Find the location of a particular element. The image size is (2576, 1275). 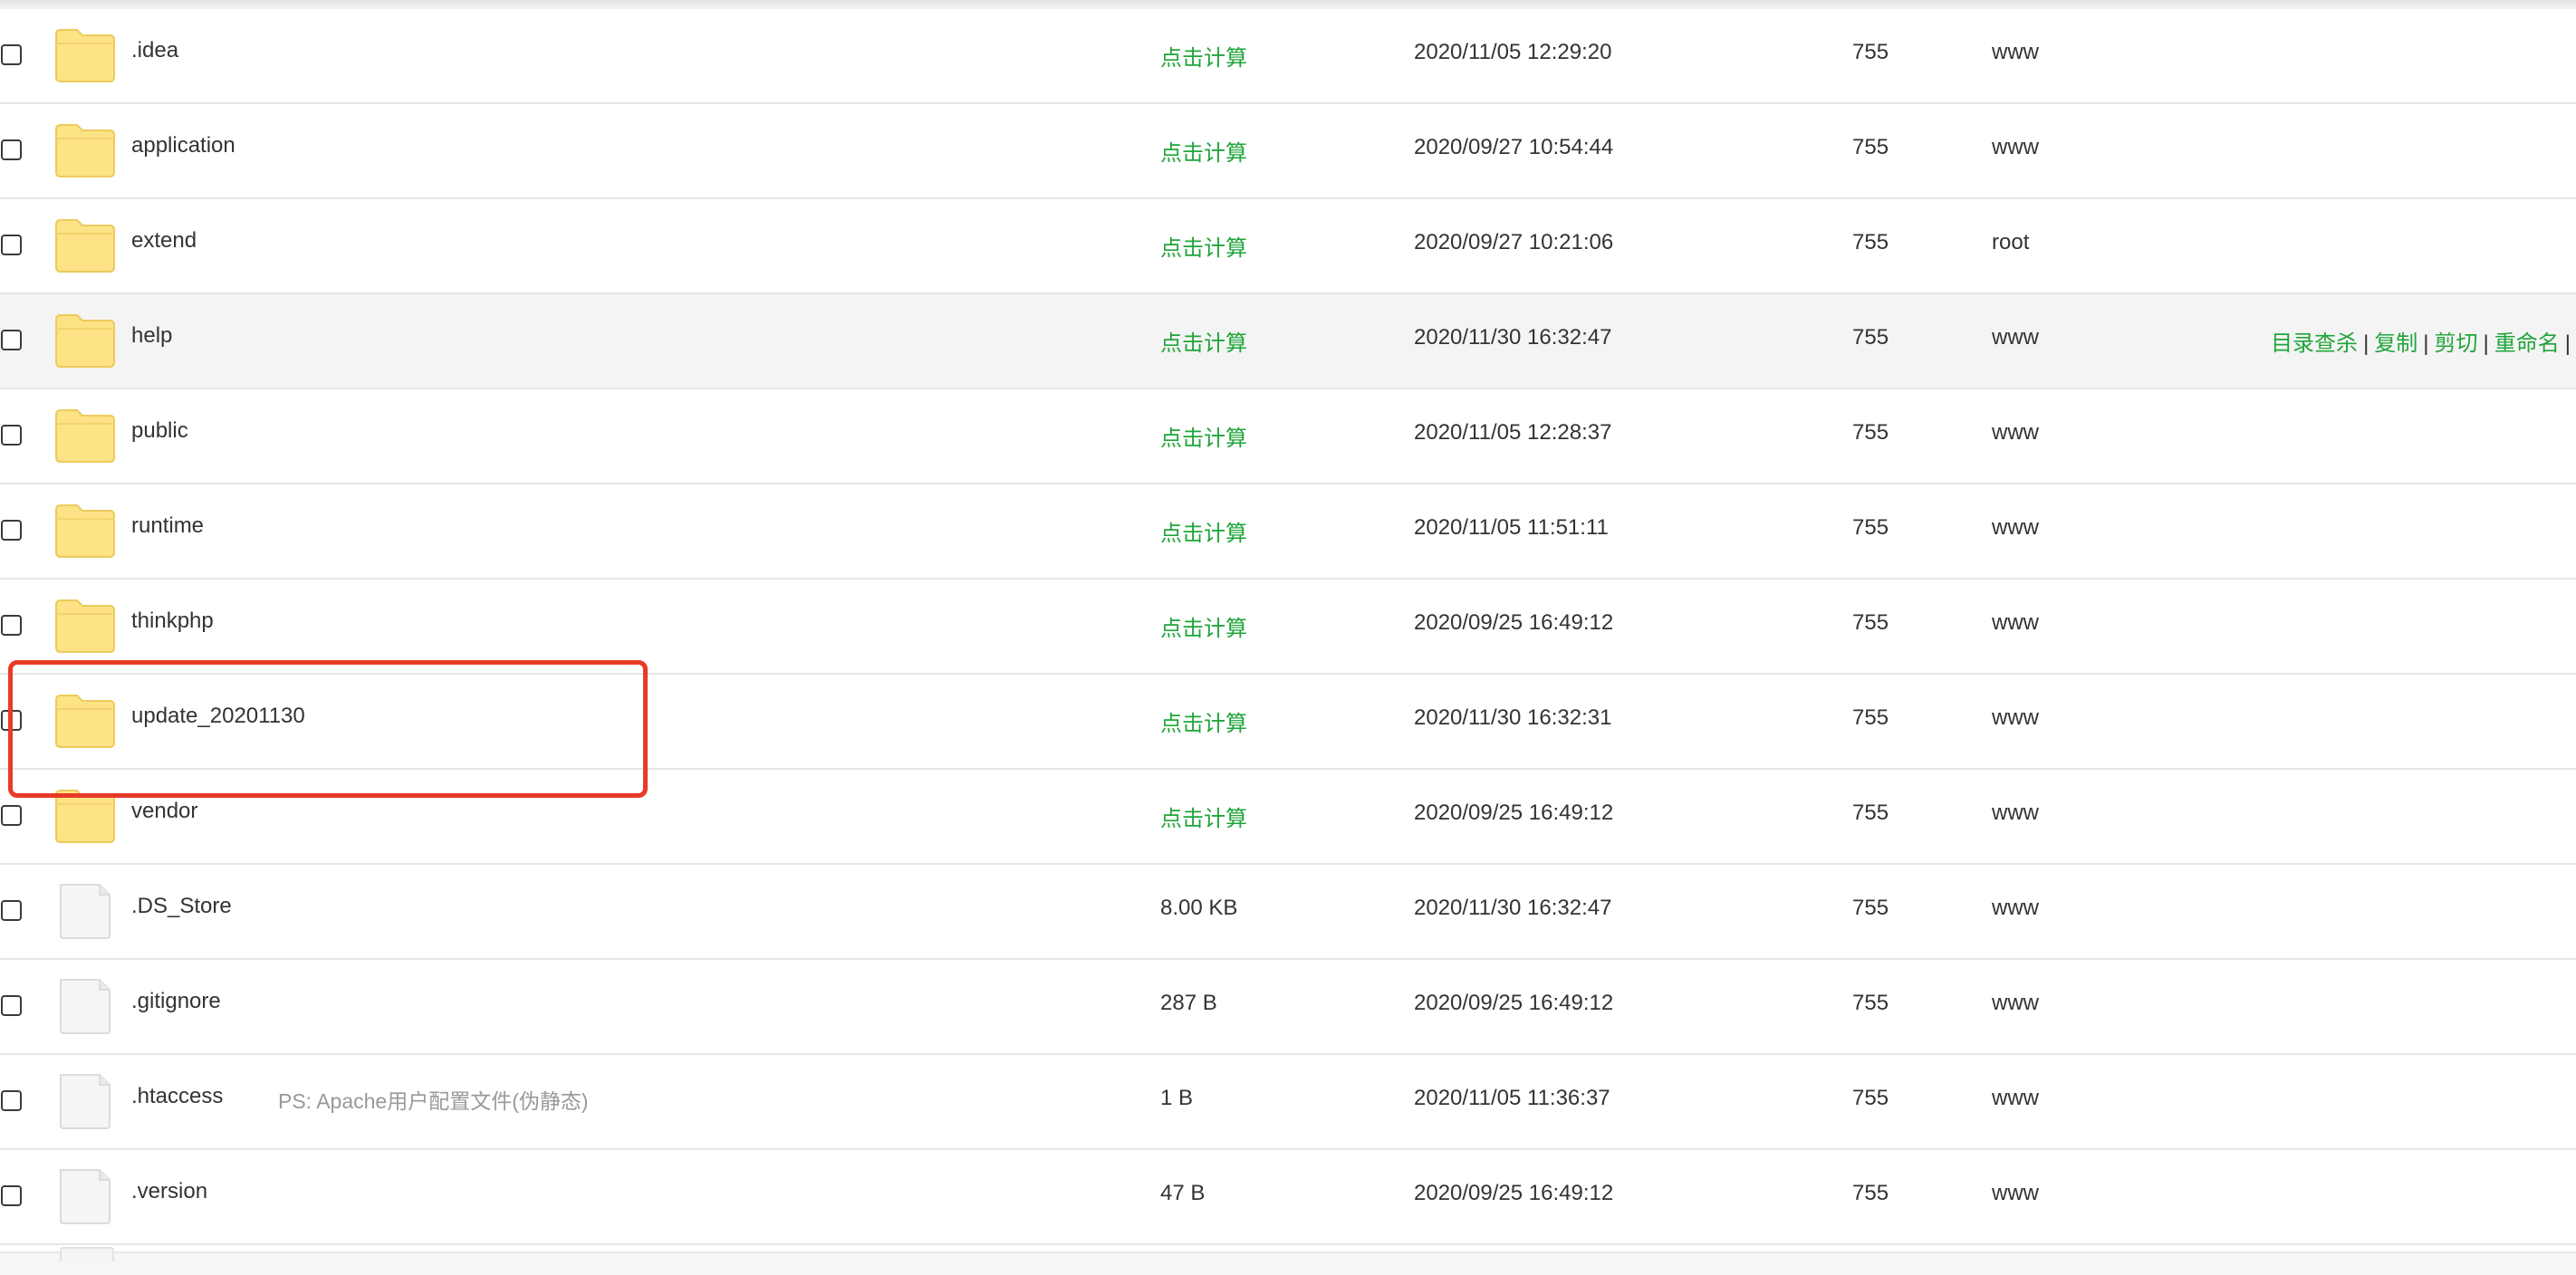

file-name: help is located at coordinates (151, 336).